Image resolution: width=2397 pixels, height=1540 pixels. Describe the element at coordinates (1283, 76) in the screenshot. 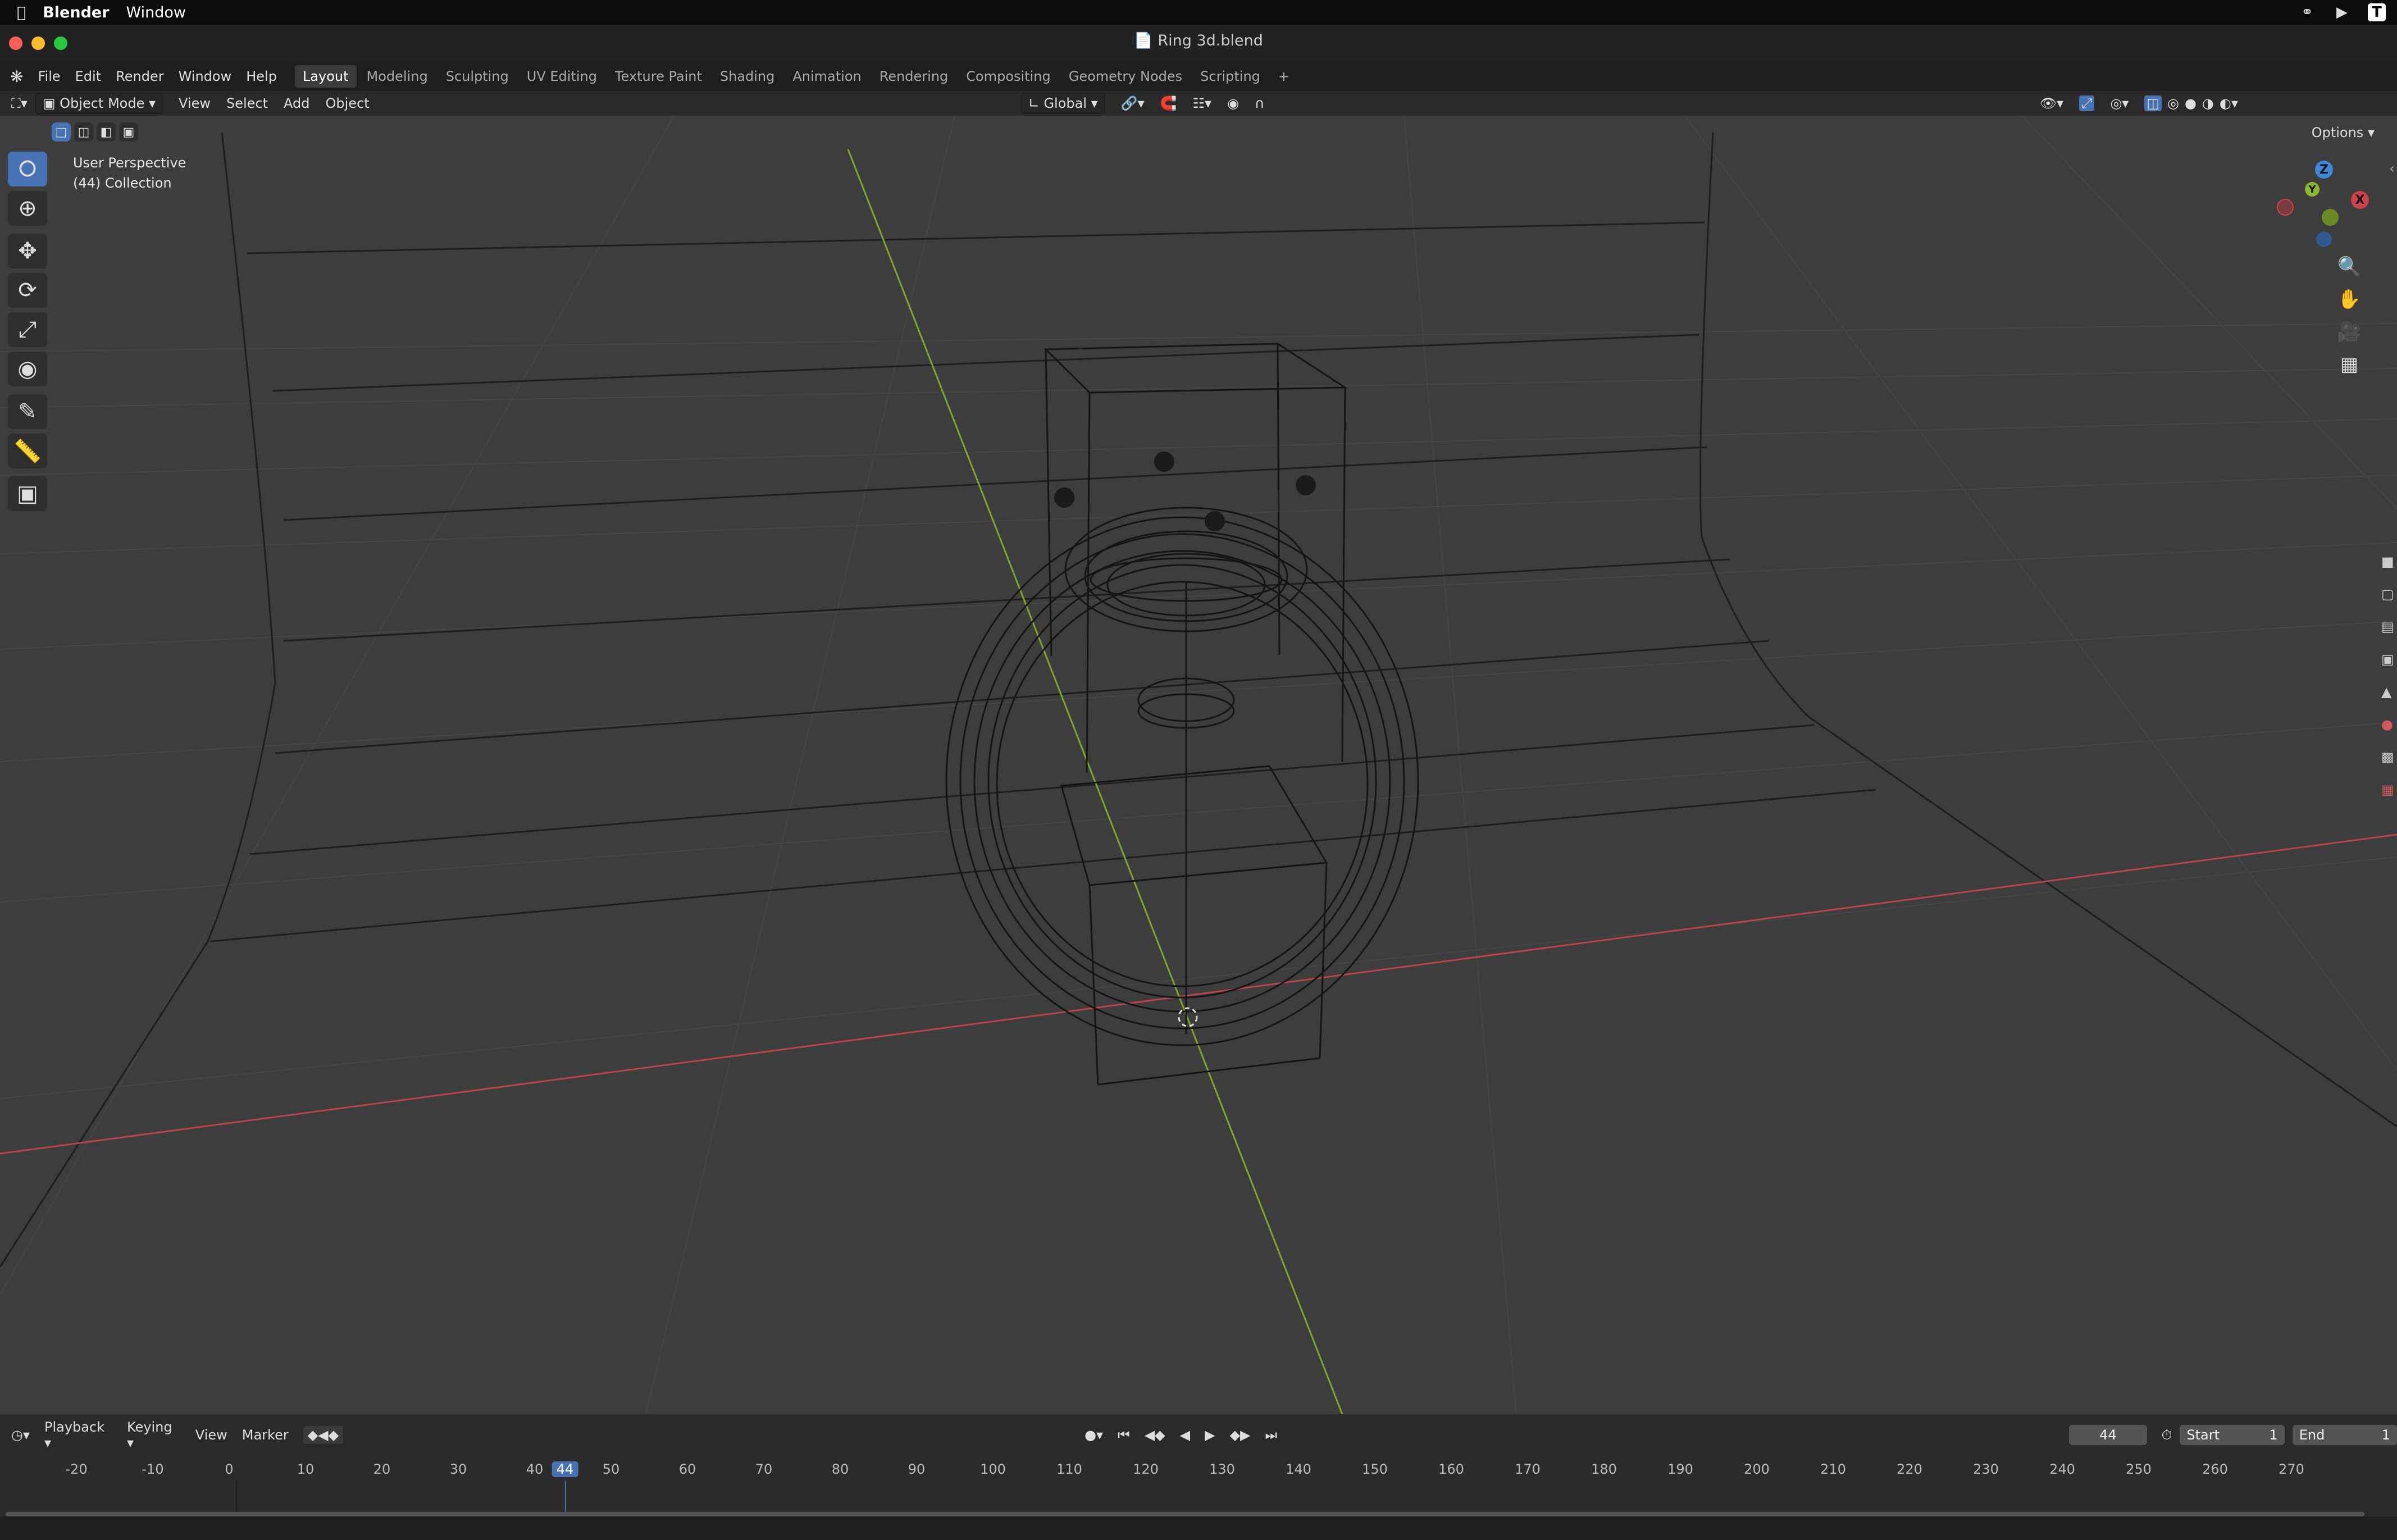

I see `add-workspace-button: +` at that location.